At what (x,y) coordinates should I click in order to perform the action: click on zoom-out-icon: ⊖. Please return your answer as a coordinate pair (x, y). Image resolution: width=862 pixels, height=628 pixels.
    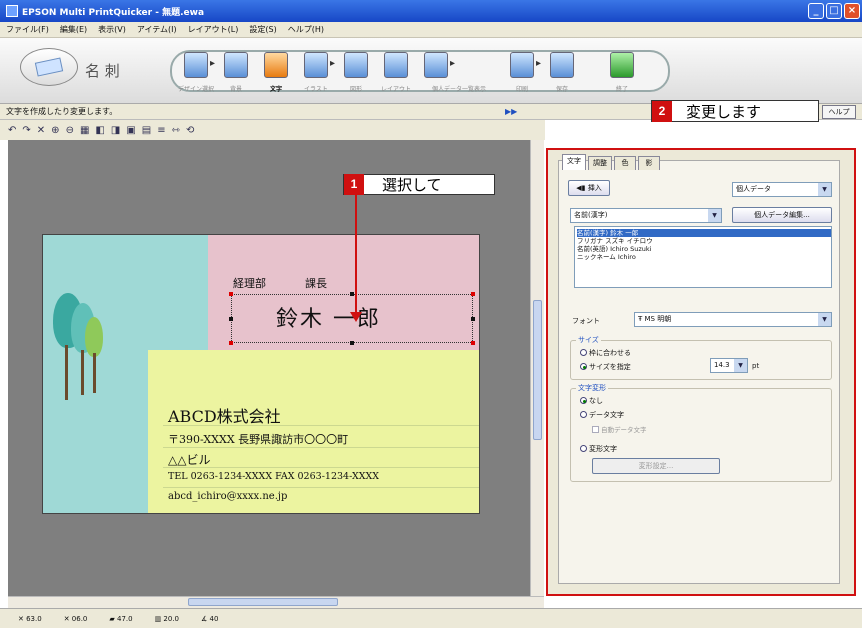
    Looking at the image, I should click on (70, 130).